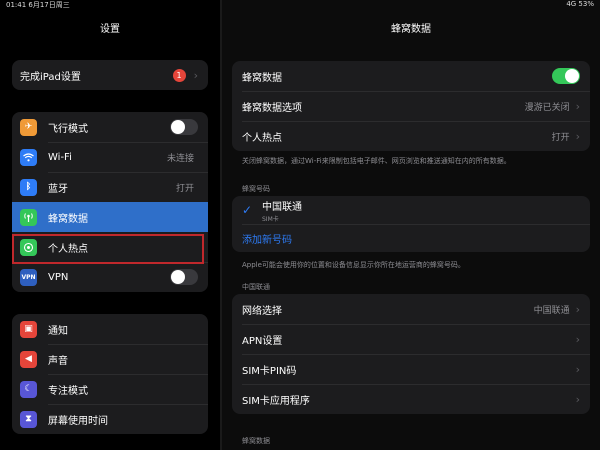  What do you see at coordinates (108, 249) in the screenshot?
I see `hotspot-highlight-box` at bounding box center [108, 249].